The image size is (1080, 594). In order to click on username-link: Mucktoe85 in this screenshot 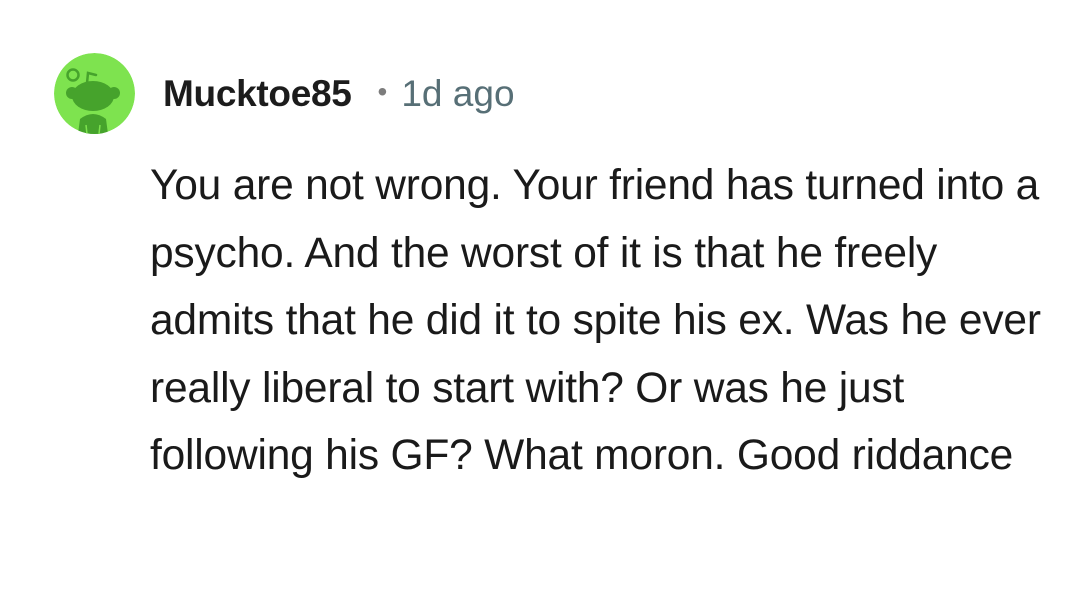, I will do `click(257, 94)`.